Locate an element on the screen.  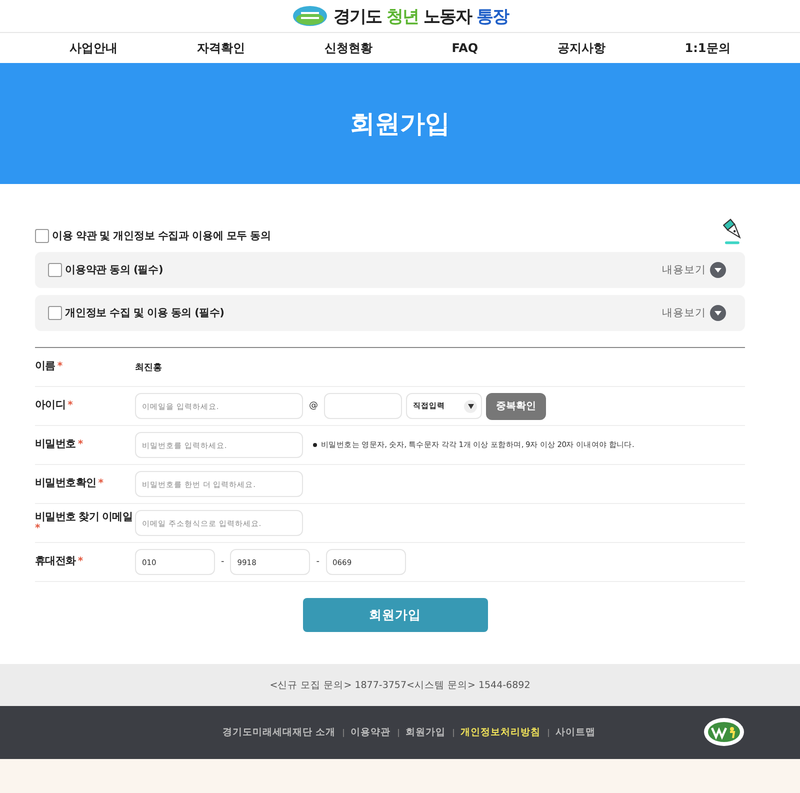
field-label: 비밀번호확인 is located at coordinates (65, 484).